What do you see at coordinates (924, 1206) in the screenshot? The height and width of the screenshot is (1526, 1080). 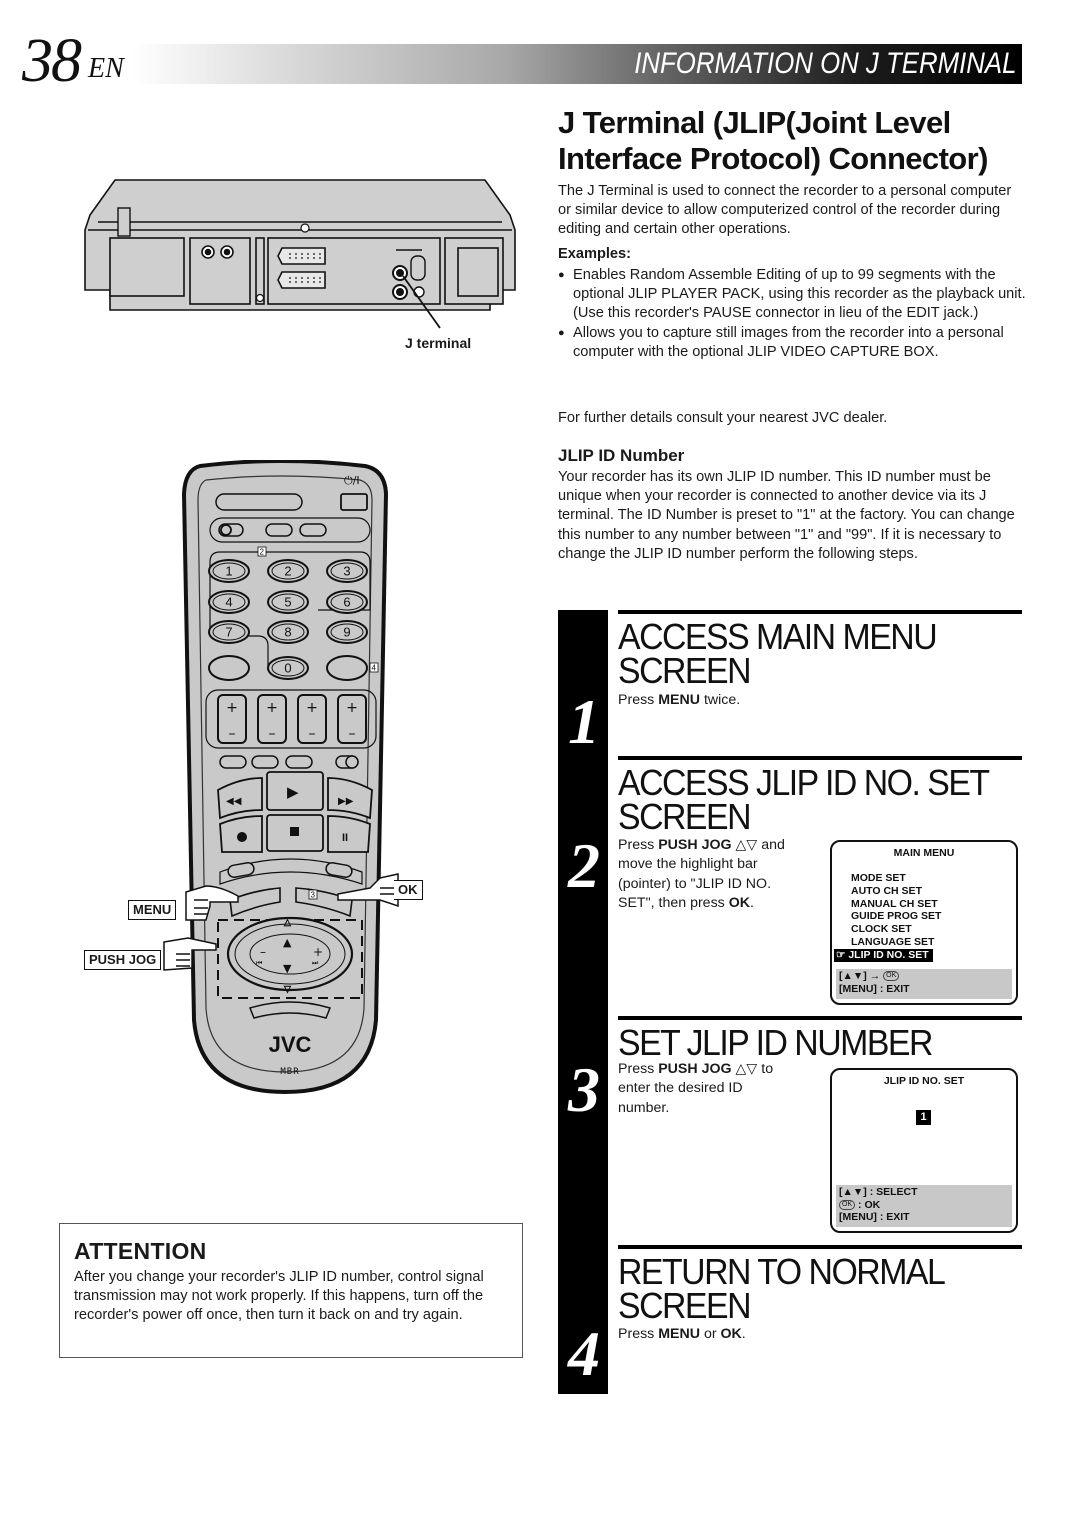 I see `osd-footer: [▲▼] : SELECT OK : OK [MENU] : EXIT` at bounding box center [924, 1206].